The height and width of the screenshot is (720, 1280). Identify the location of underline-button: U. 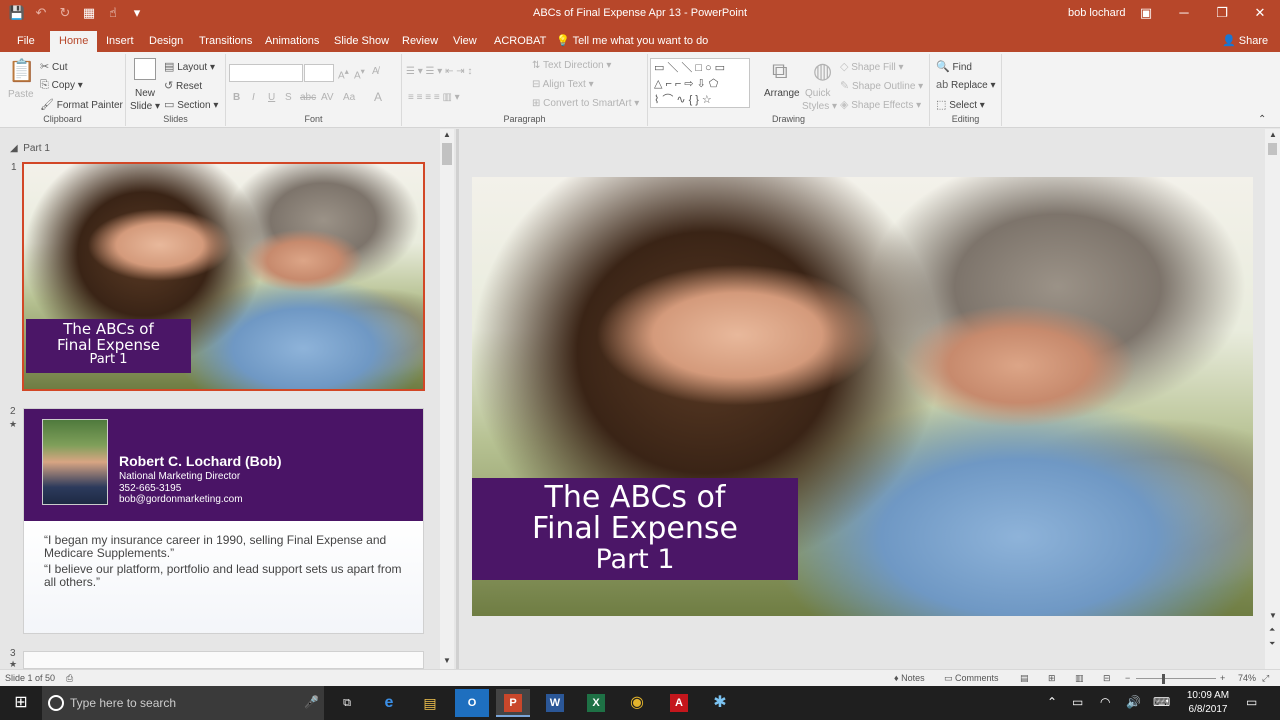
(271, 97).